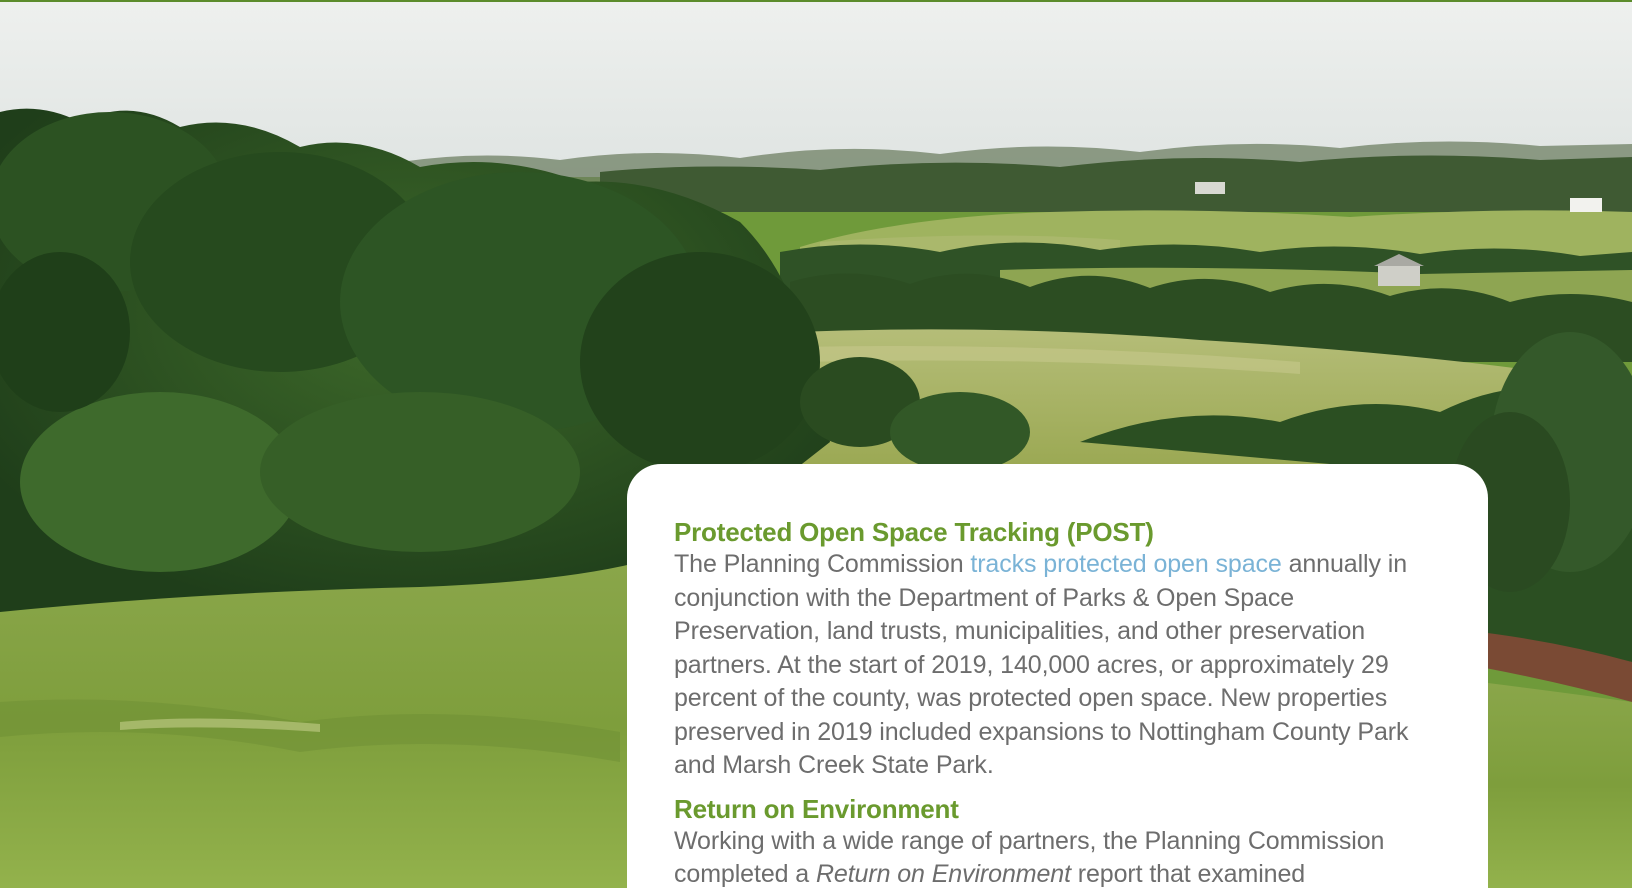 The width and height of the screenshot is (1632, 888). I want to click on tracks-protected-open-space-link: tracks protected open space, so click(1125, 564).